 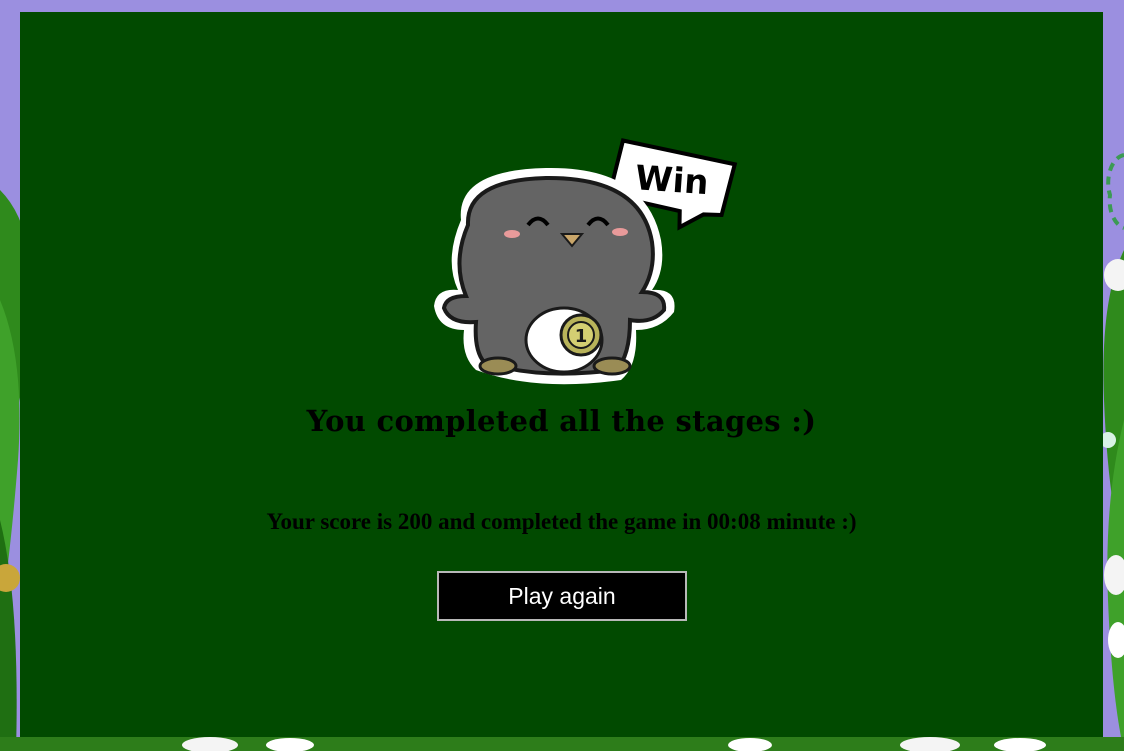 What do you see at coordinates (10, 578) in the screenshot?
I see `fruit-left` at bounding box center [10, 578].